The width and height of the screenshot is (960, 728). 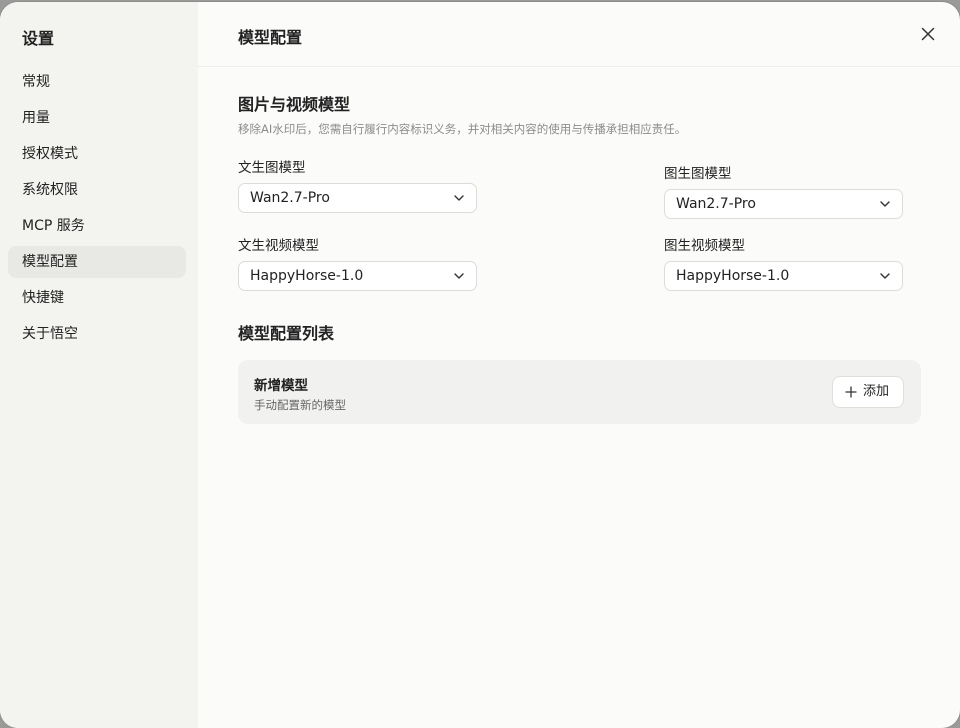 I want to click on add-button-label: 添加, so click(x=876, y=391).